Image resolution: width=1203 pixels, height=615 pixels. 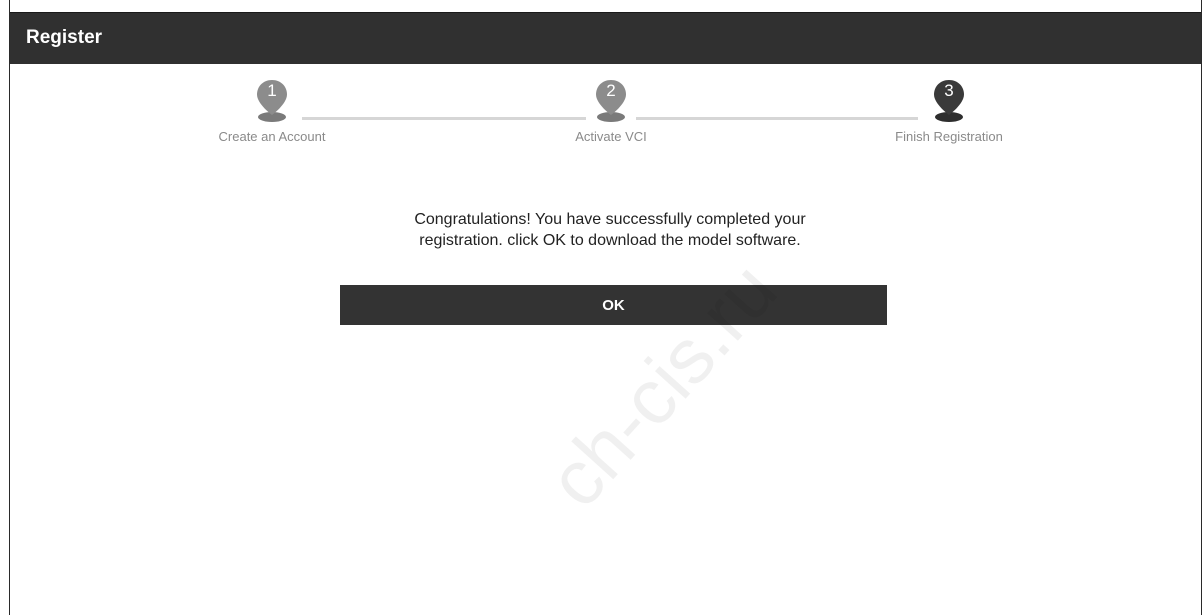 I want to click on step-3-label: Finish Registration, so click(x=949, y=136).